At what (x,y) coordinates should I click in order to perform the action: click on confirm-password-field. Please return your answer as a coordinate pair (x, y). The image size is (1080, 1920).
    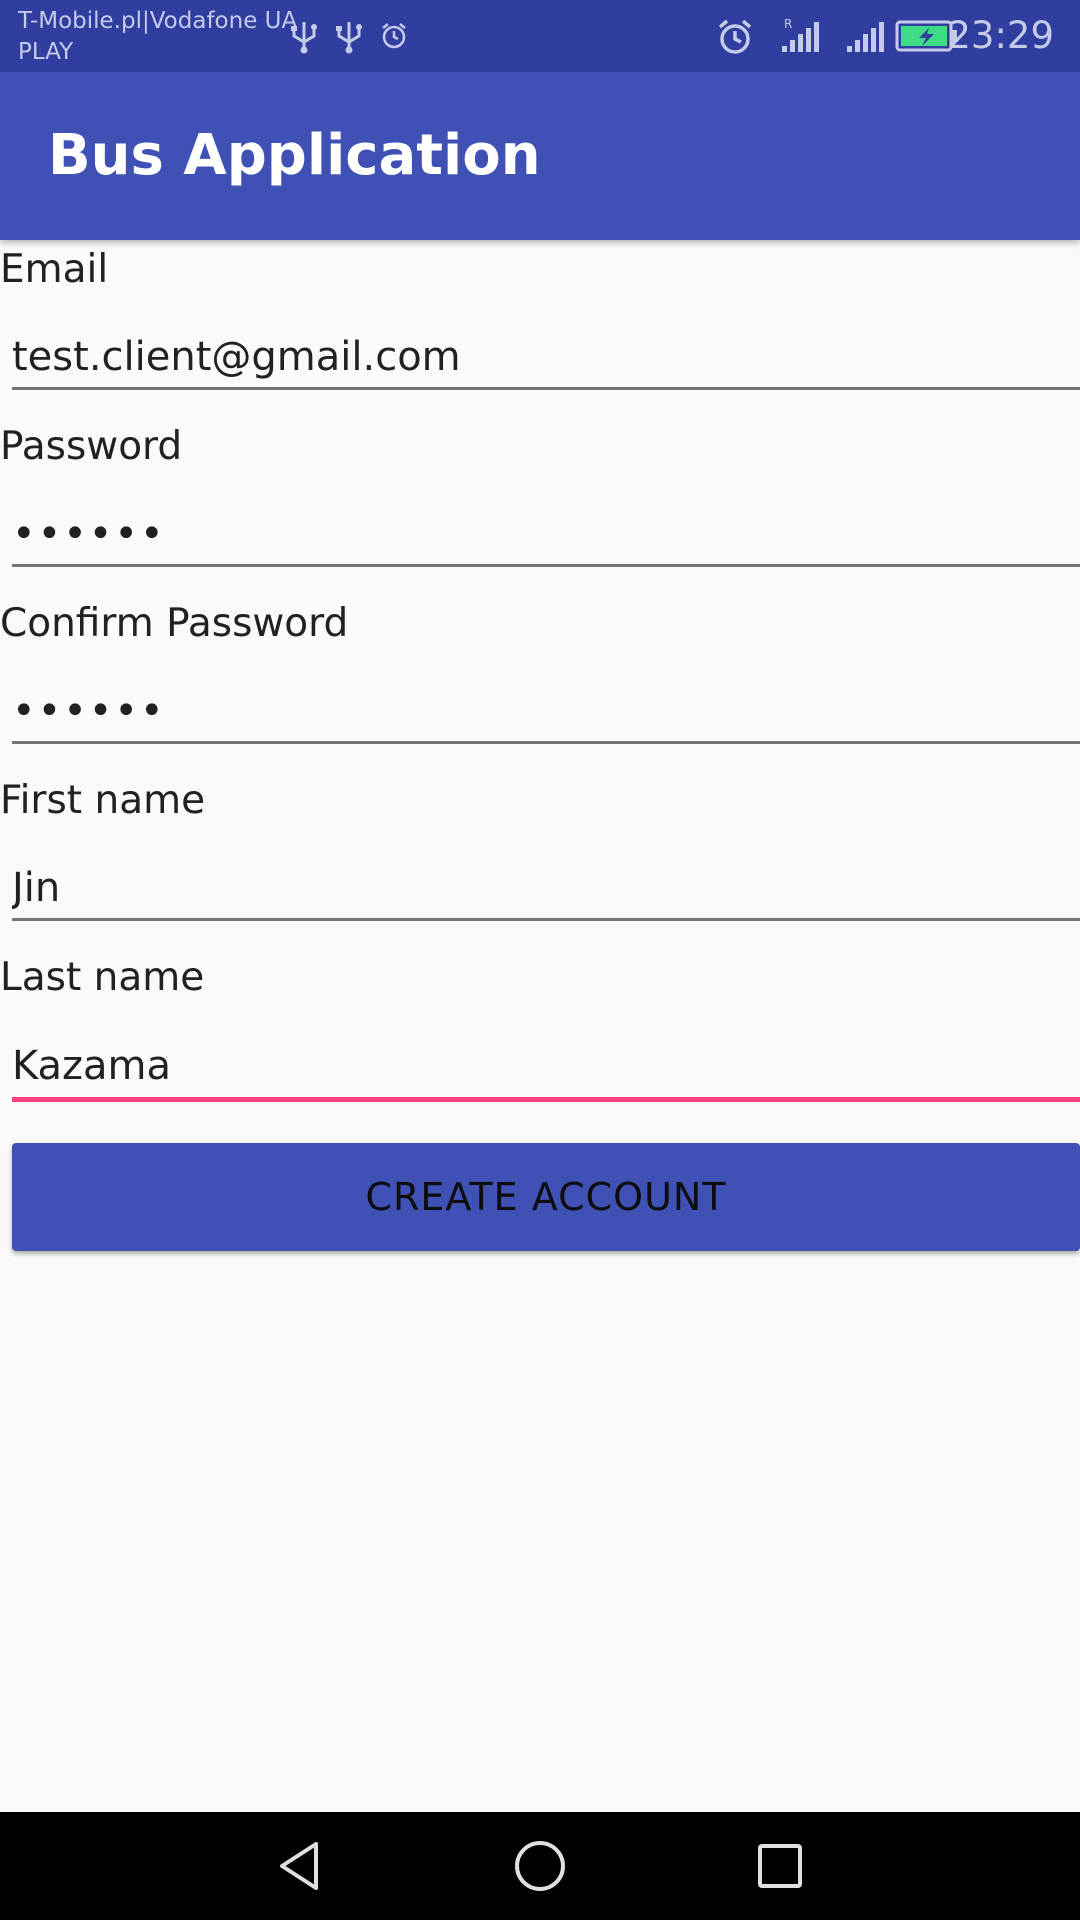
    Looking at the image, I should click on (546, 712).